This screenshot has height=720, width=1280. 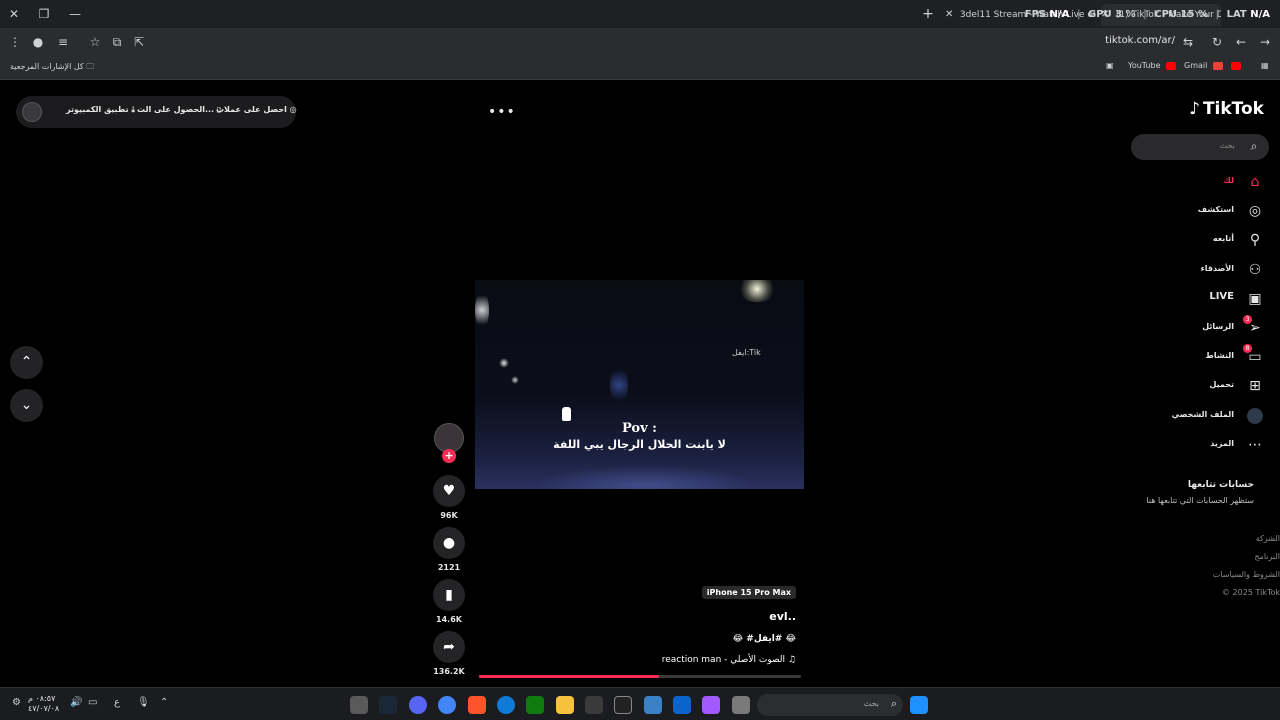 What do you see at coordinates (143, 702) in the screenshot?
I see `microphone-icon: 🎙` at bounding box center [143, 702].